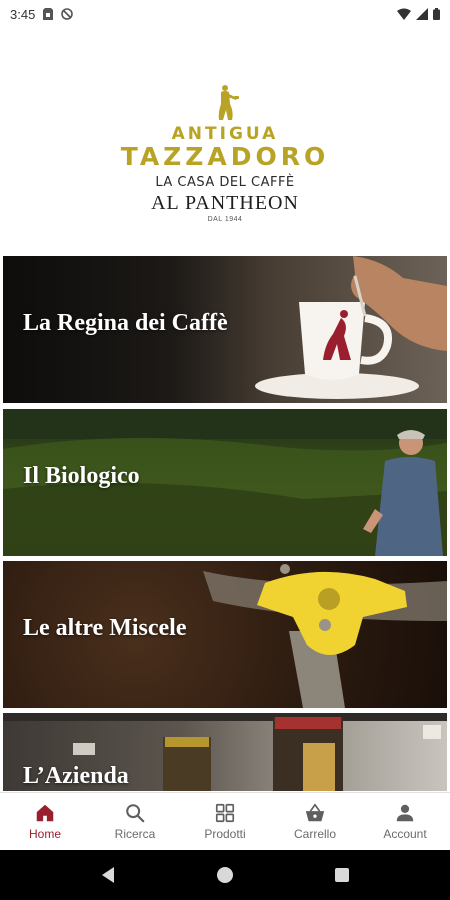  I want to click on brand-antigua: ANTIGUA, so click(225, 134).